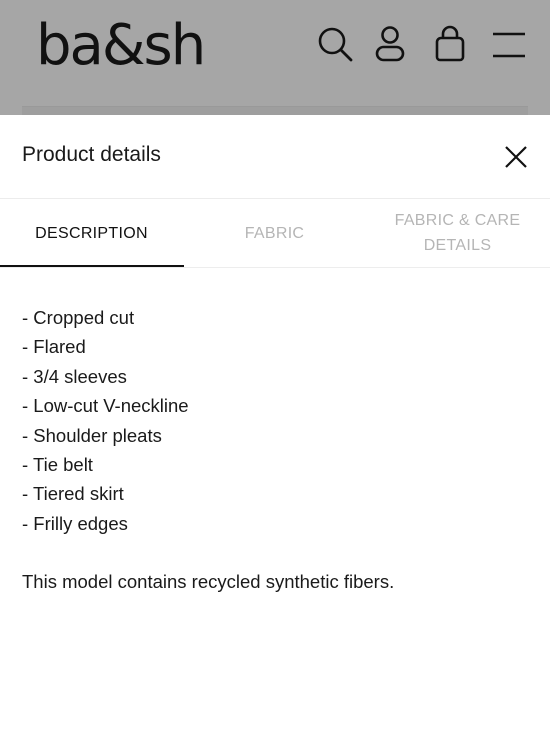  Describe the element at coordinates (57, 464) in the screenshot. I see `list-item: - Tie belt` at that location.